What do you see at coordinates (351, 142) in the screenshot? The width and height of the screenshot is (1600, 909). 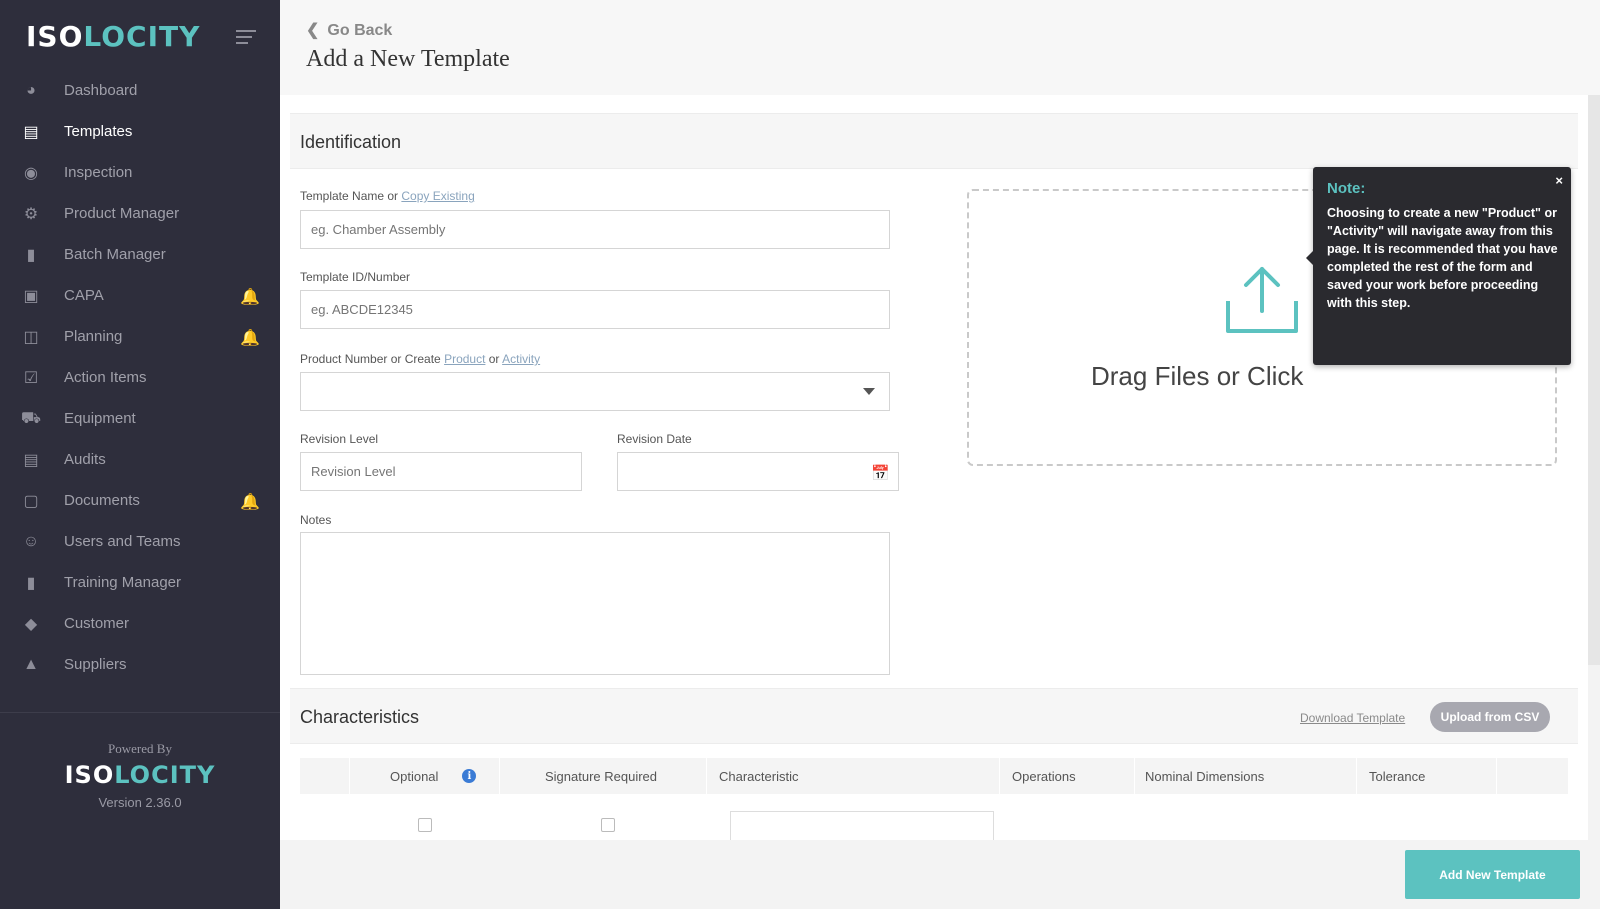 I see `identification-title: Identification` at bounding box center [351, 142].